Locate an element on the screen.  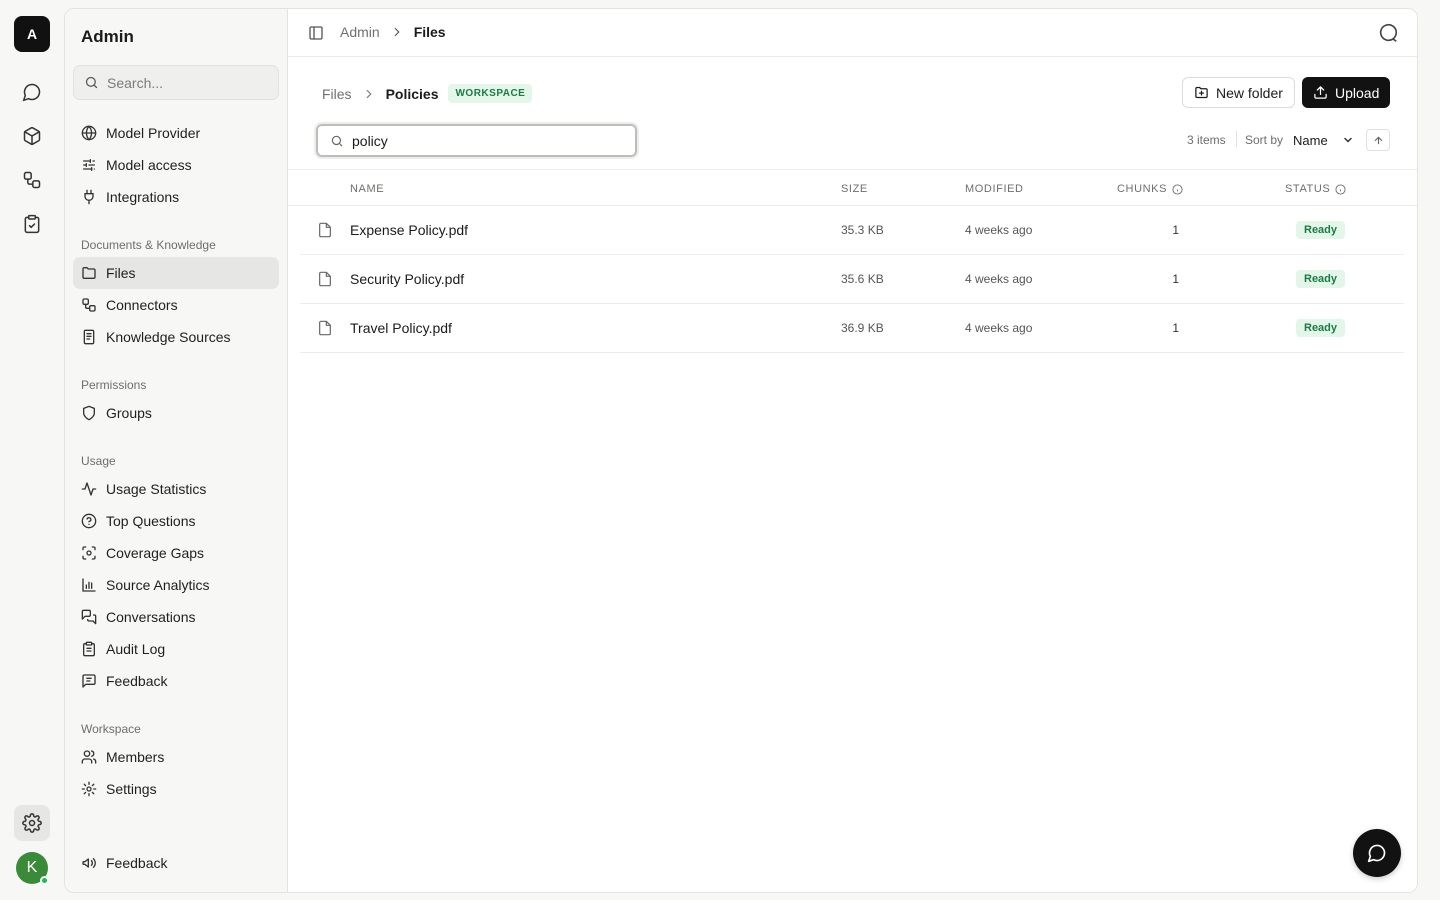
upload-button: Upload is located at coordinates (1346, 92).